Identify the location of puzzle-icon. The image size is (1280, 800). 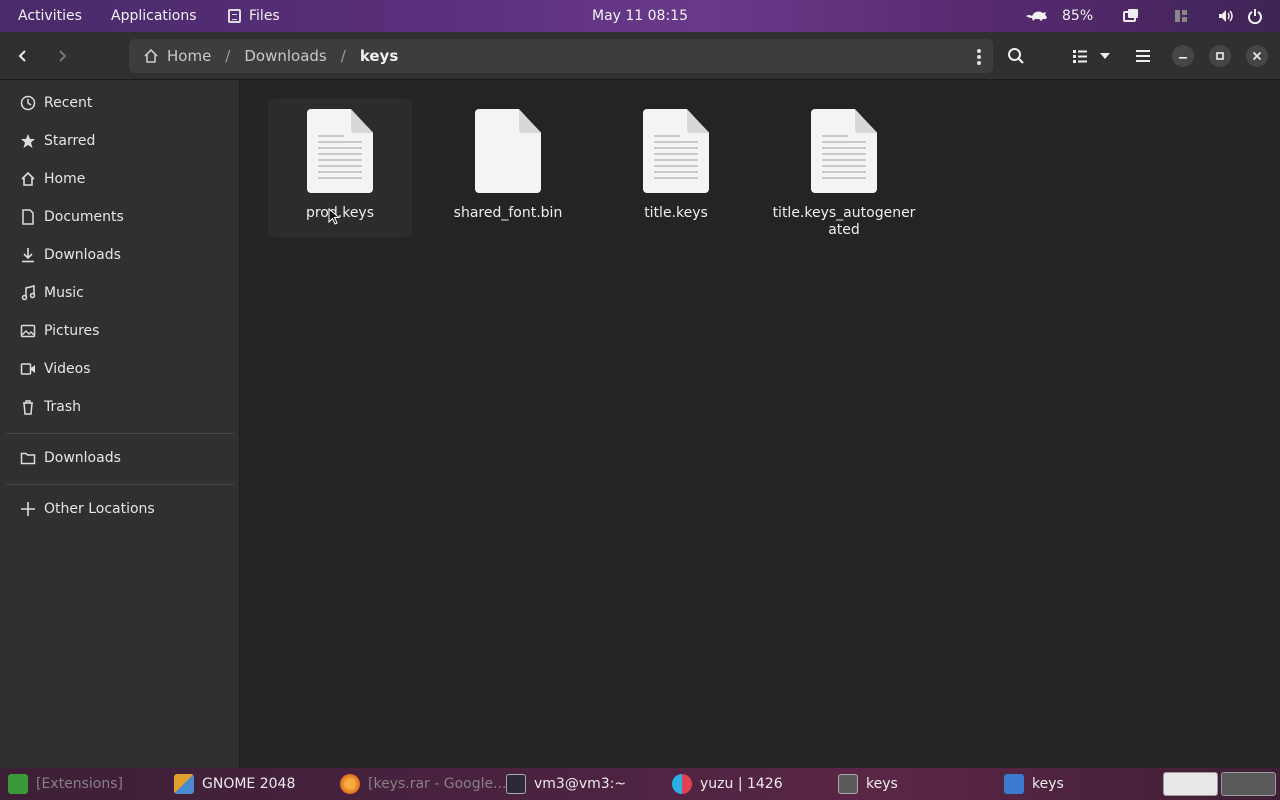
(18, 784).